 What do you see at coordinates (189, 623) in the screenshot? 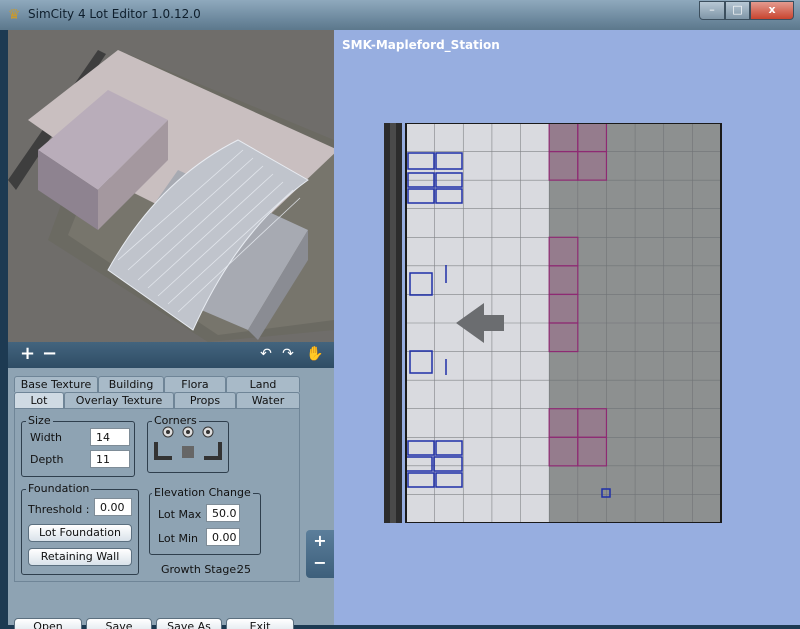
I see `save-as-button: Save As` at bounding box center [189, 623].